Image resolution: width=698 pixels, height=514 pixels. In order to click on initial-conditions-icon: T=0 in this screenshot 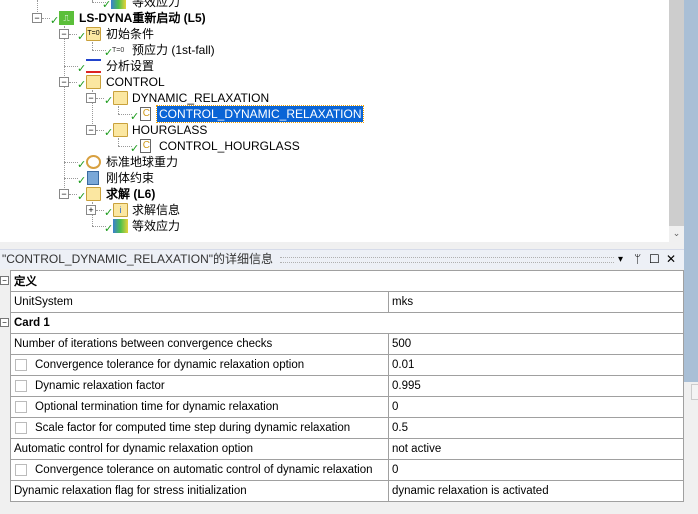, I will do `click(93, 34)`.